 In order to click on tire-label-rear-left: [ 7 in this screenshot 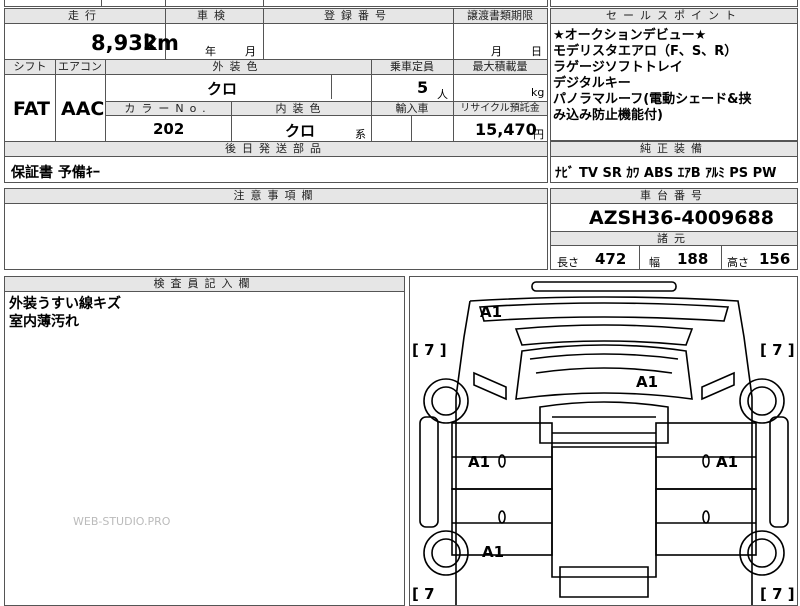, I will do `click(423, 594)`.